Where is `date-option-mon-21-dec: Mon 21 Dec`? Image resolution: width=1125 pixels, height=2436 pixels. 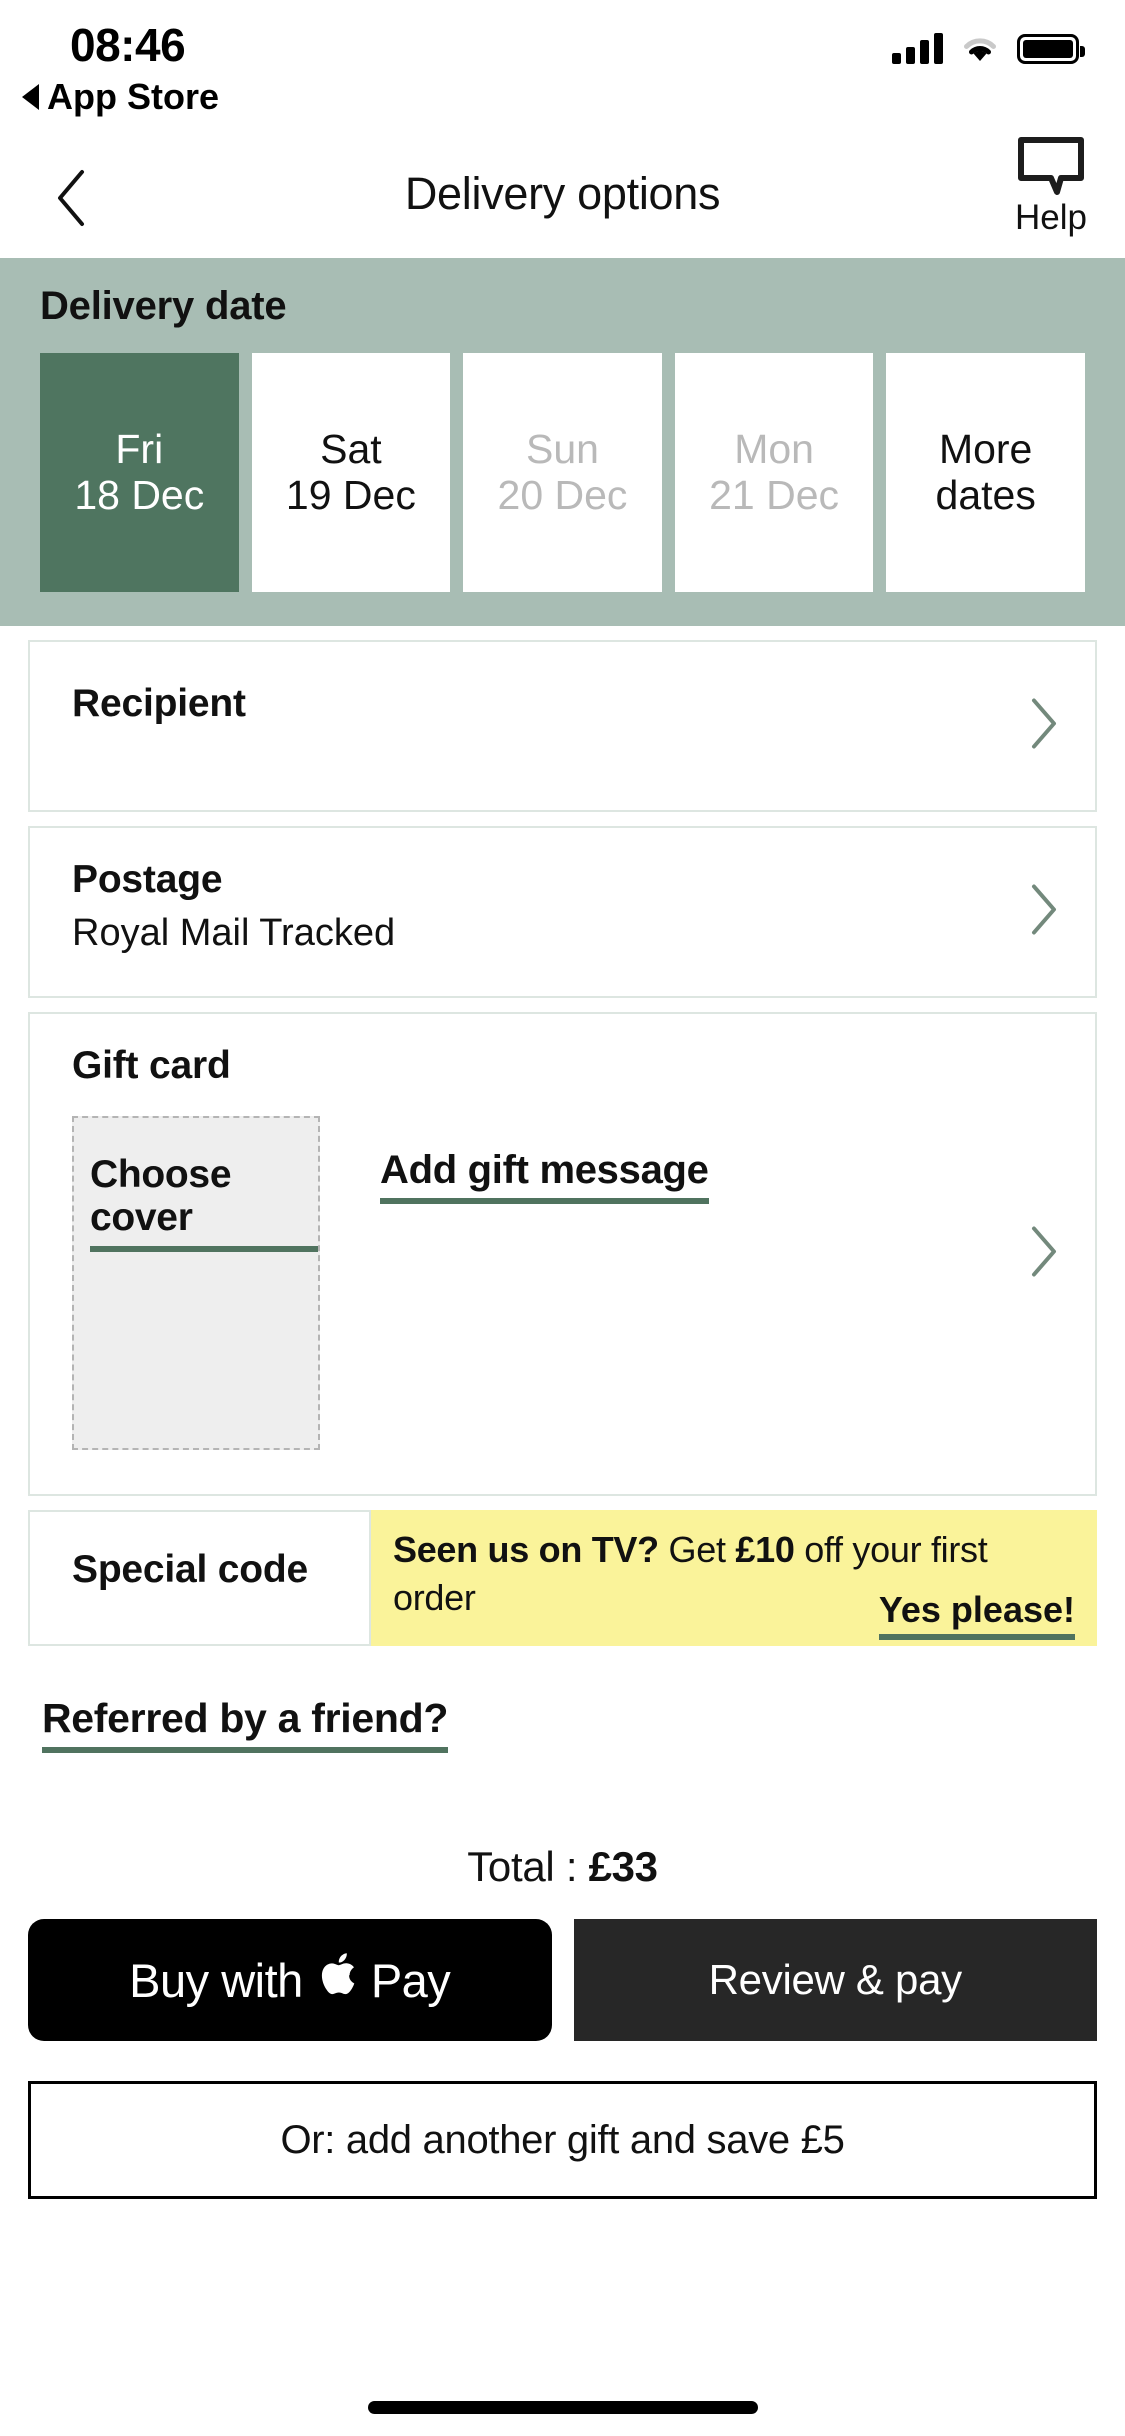
date-option-mon-21-dec: Mon 21 Dec is located at coordinates (774, 472).